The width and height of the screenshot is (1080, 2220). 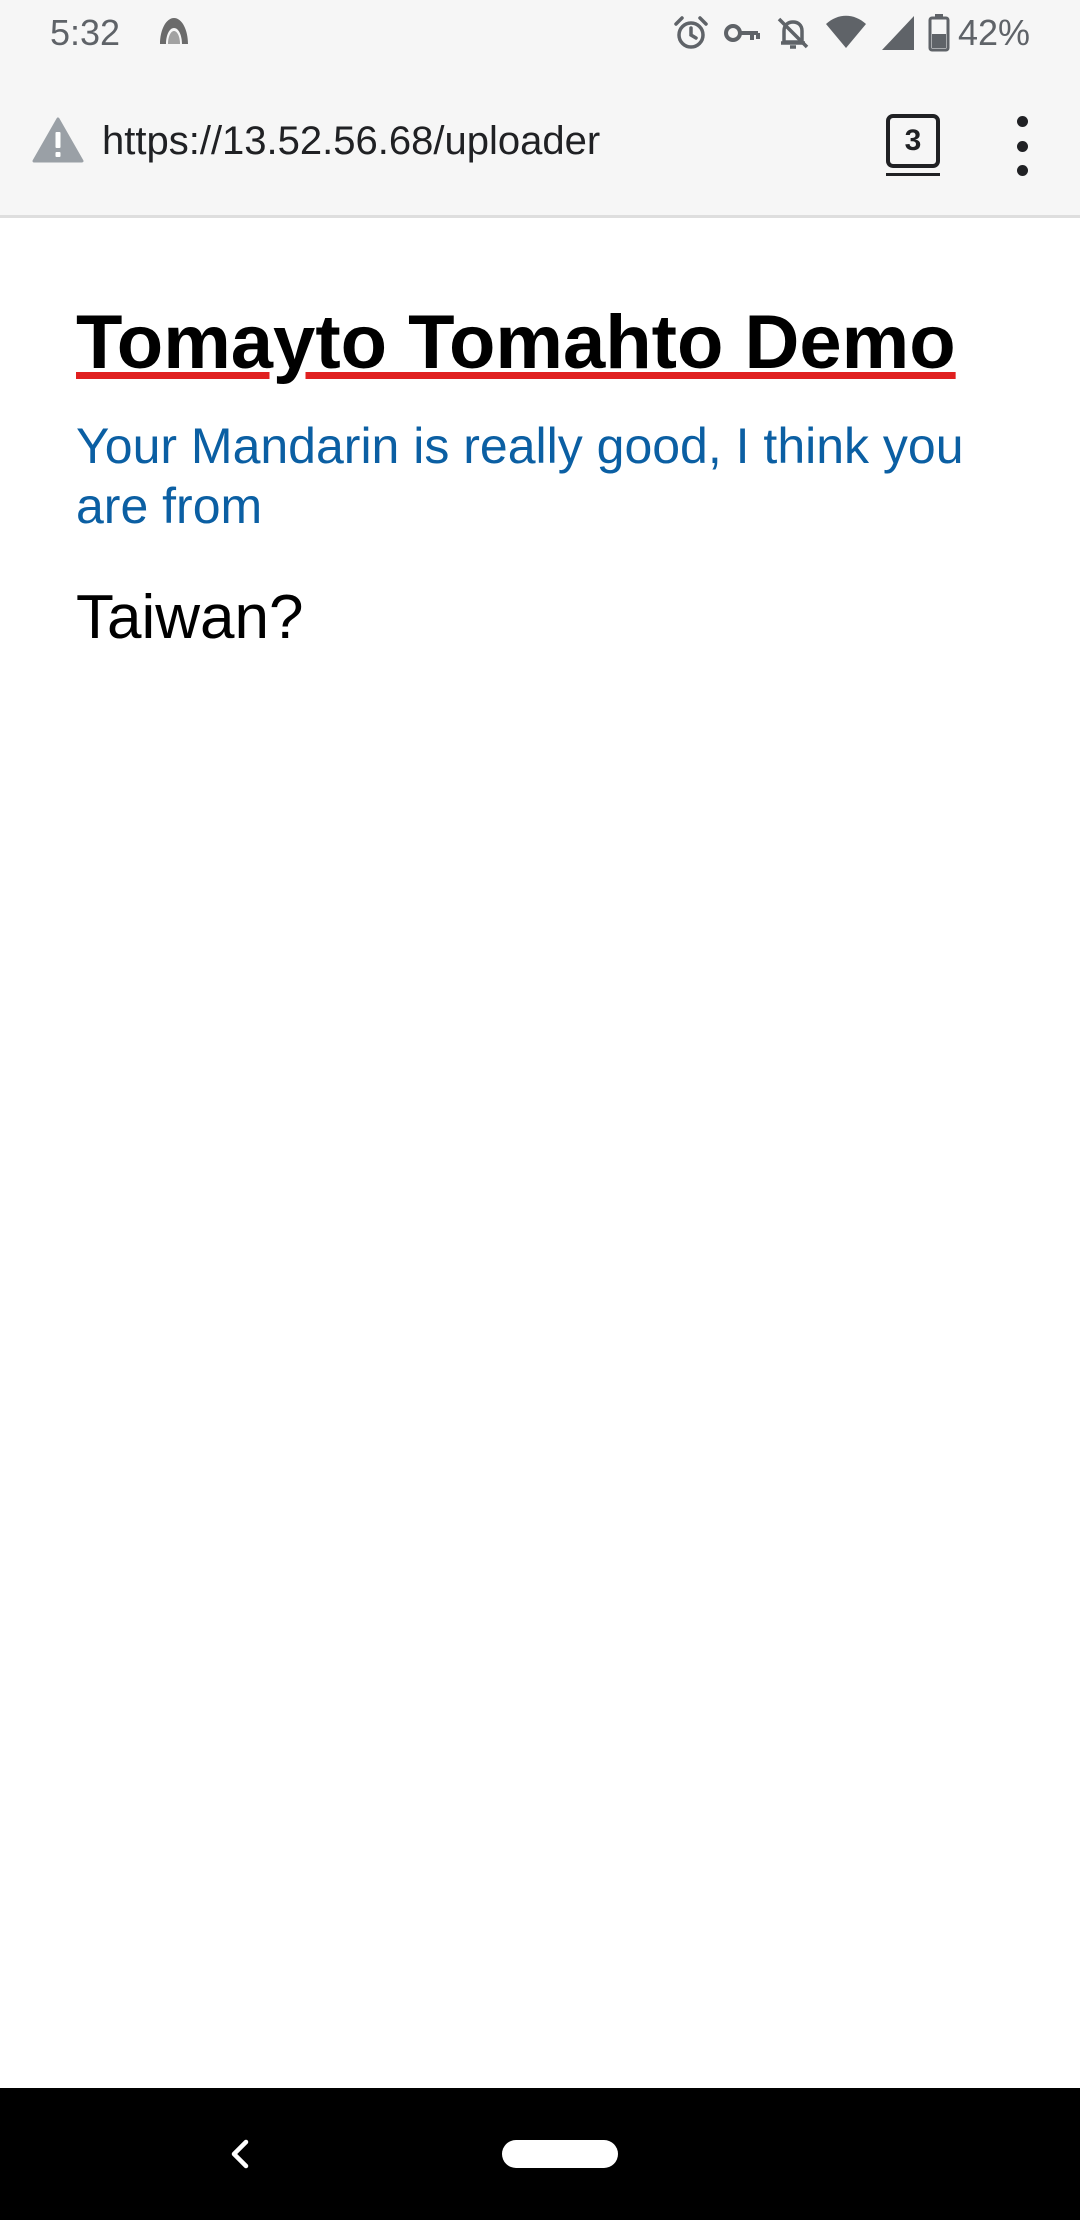 What do you see at coordinates (897, 33) in the screenshot?
I see `signal-icon` at bounding box center [897, 33].